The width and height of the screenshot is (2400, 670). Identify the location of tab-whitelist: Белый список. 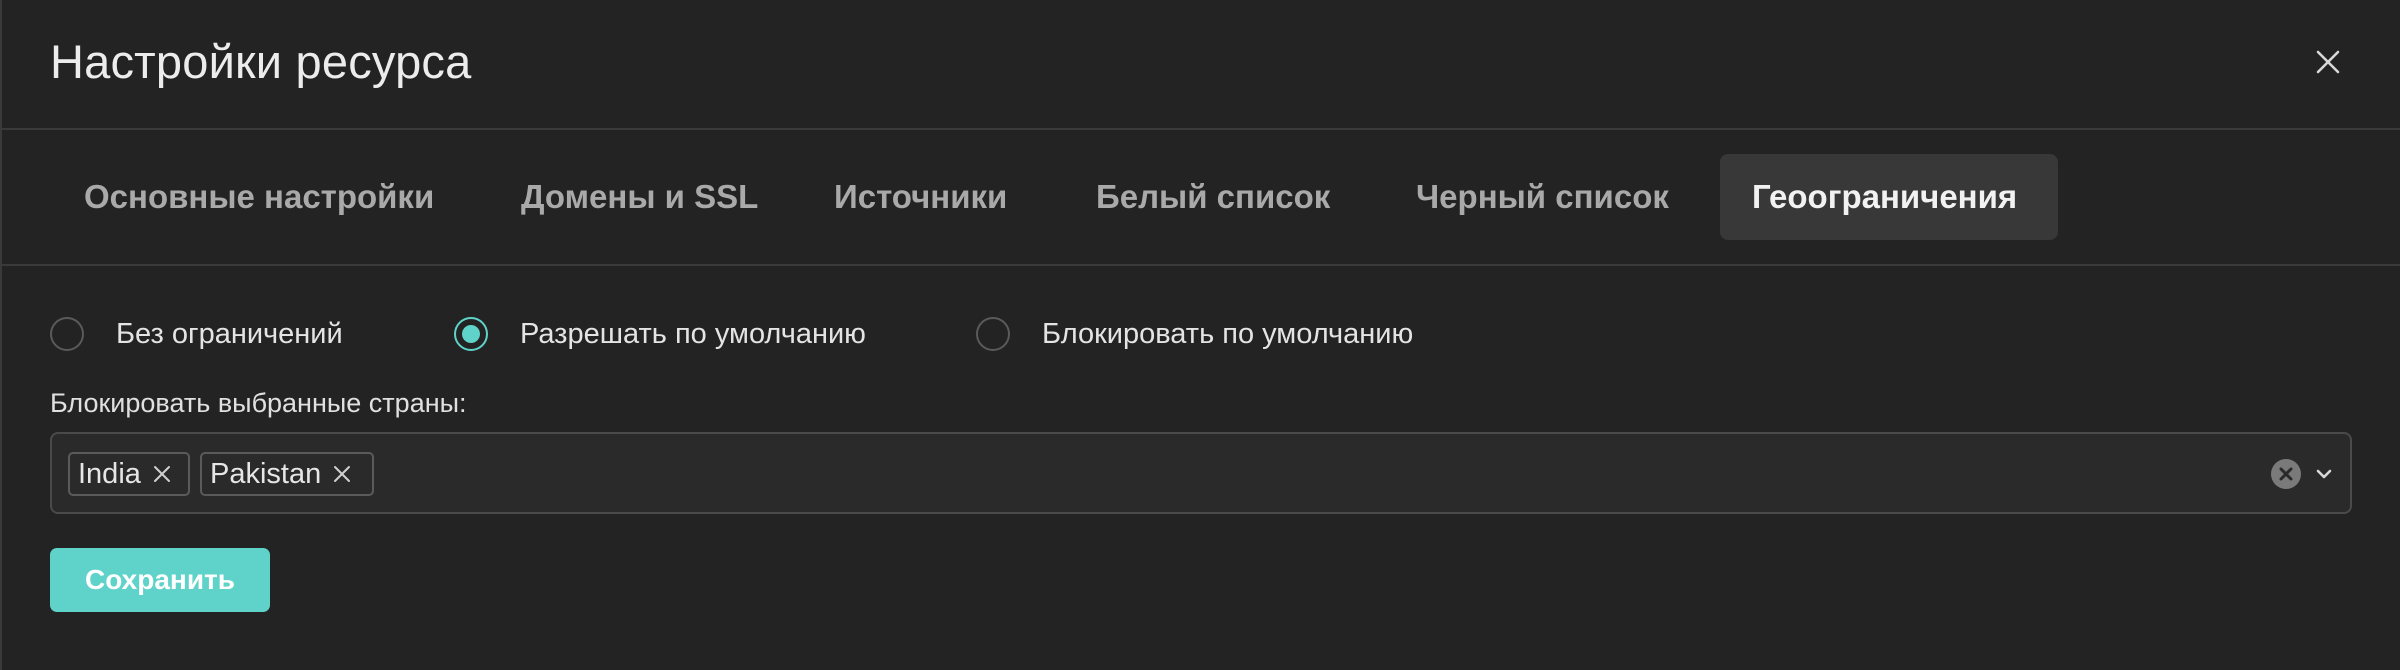
(1213, 197).